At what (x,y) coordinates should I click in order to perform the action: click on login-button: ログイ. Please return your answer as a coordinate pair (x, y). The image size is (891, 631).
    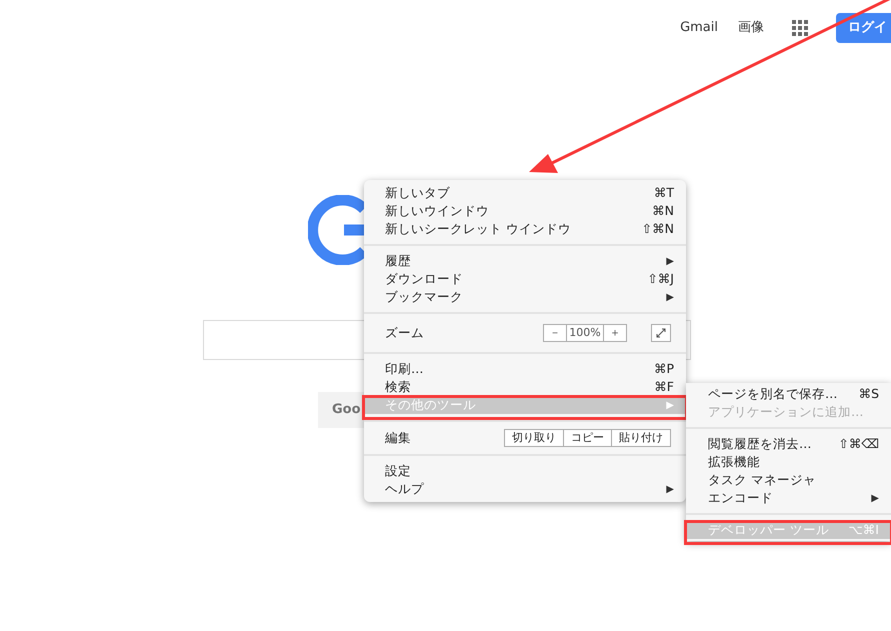
    Looking at the image, I should click on (863, 28).